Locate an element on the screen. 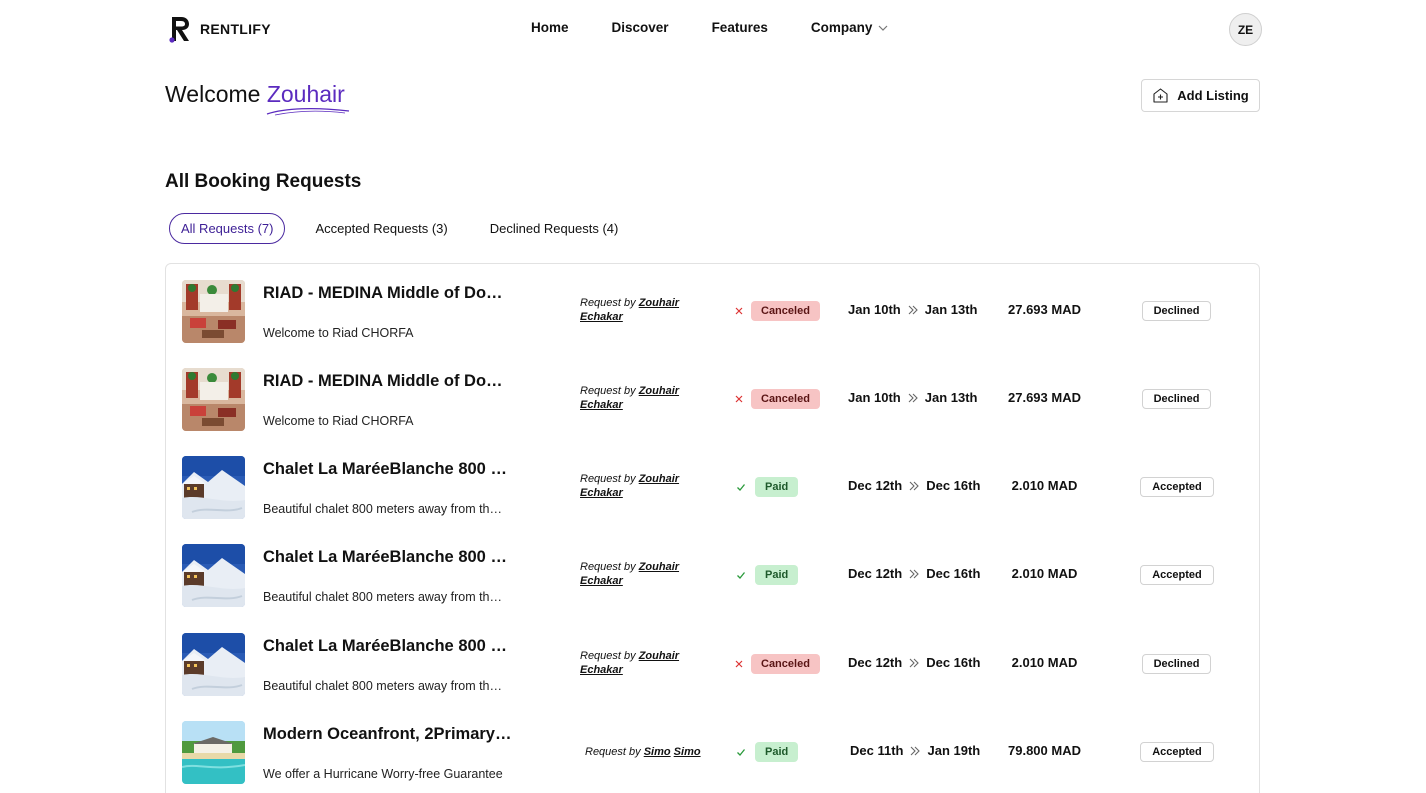 The image size is (1426, 793). requester-info: Request by Simo Simo is located at coordinates (655, 752).